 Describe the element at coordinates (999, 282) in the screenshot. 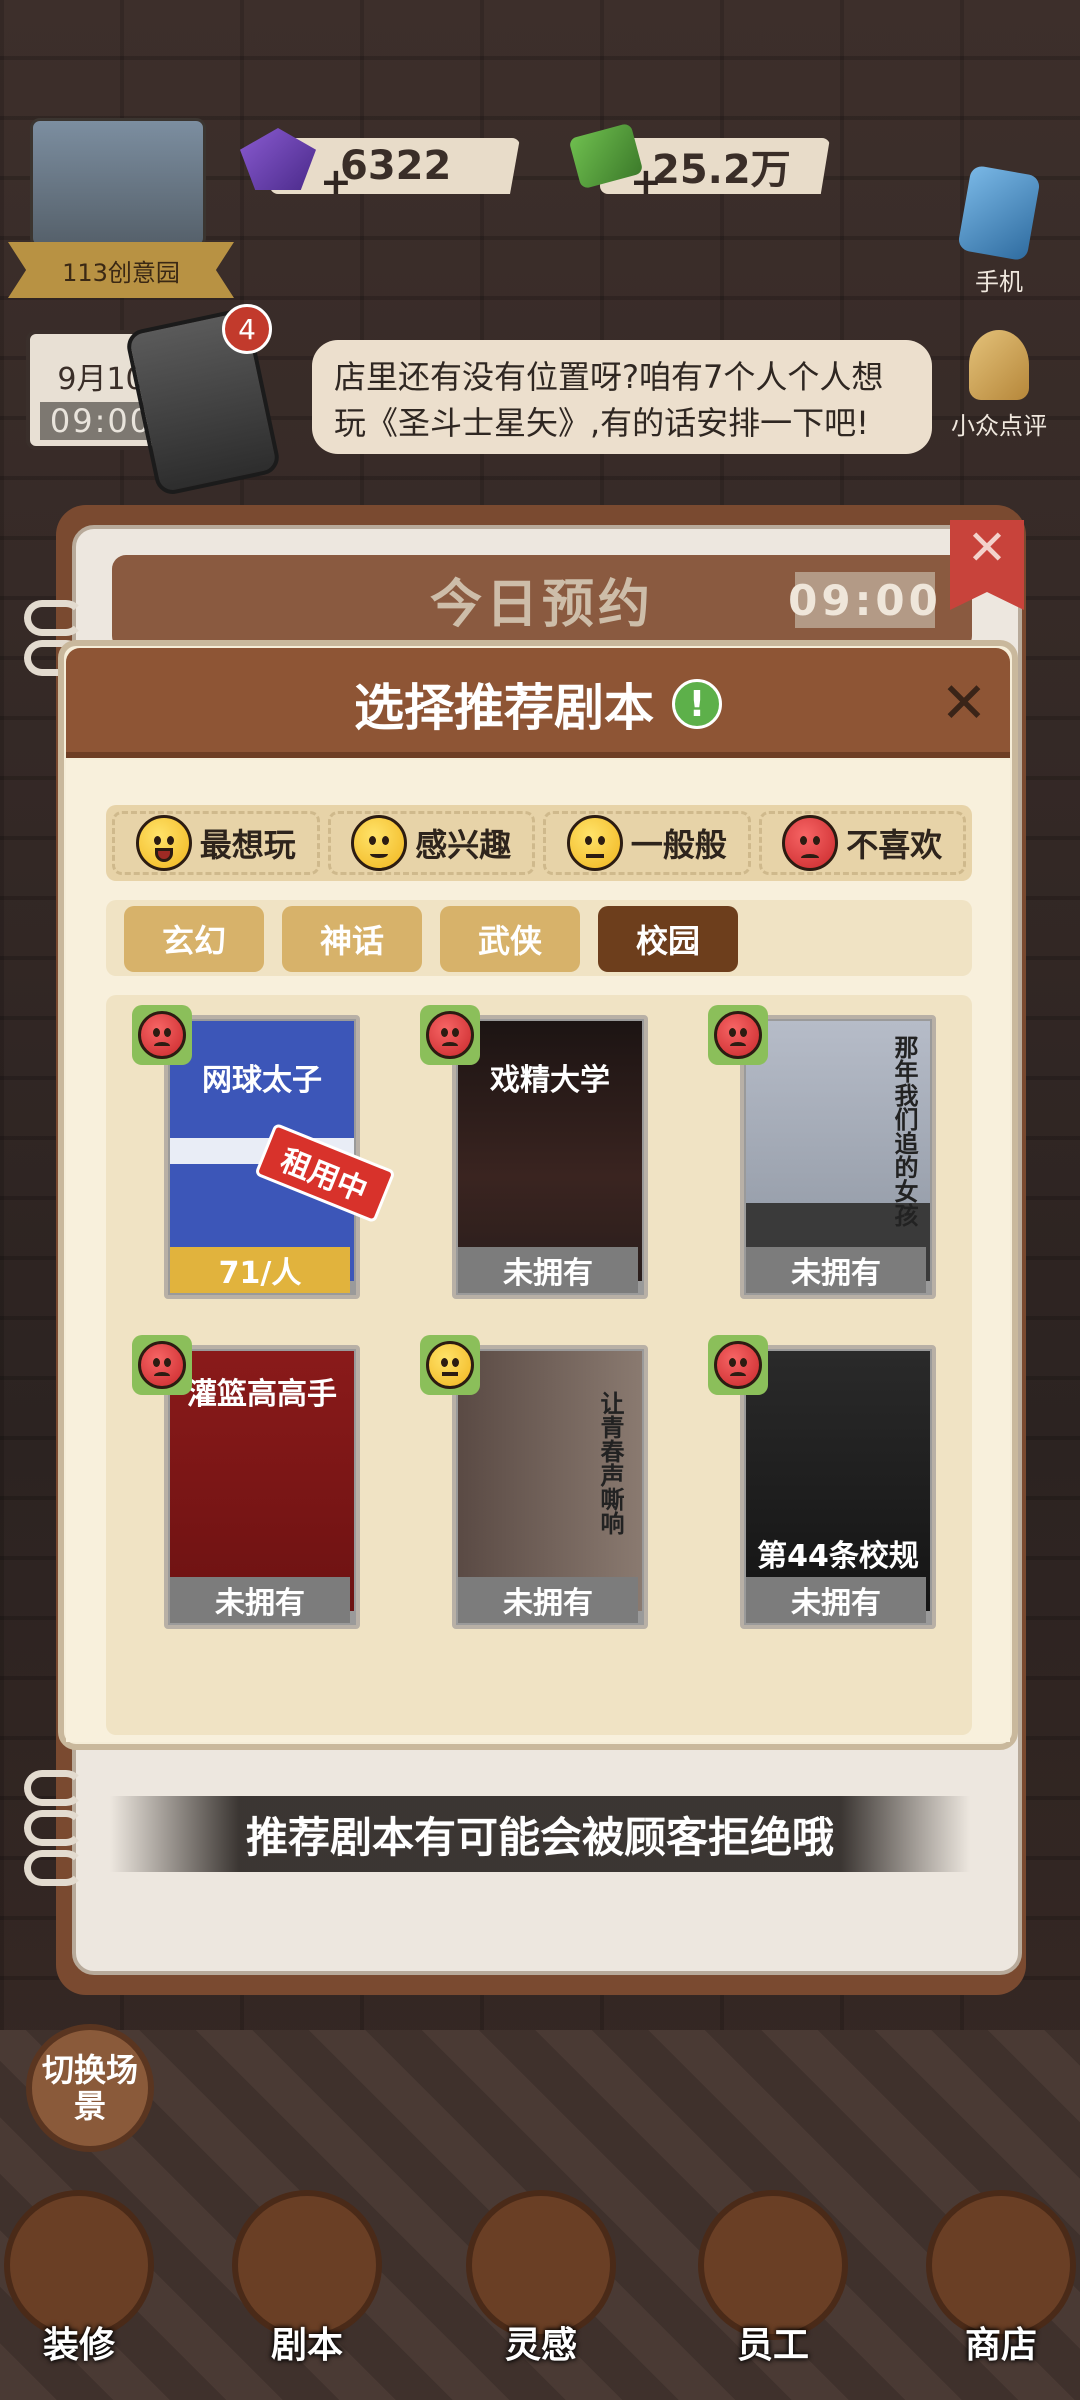

I see `phone-label: 手机` at that location.